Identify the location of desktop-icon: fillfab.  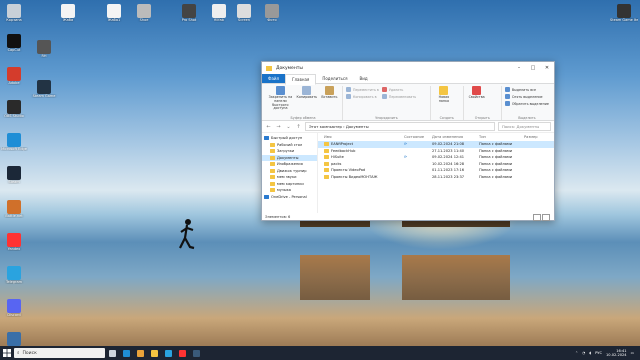
(219, 13).